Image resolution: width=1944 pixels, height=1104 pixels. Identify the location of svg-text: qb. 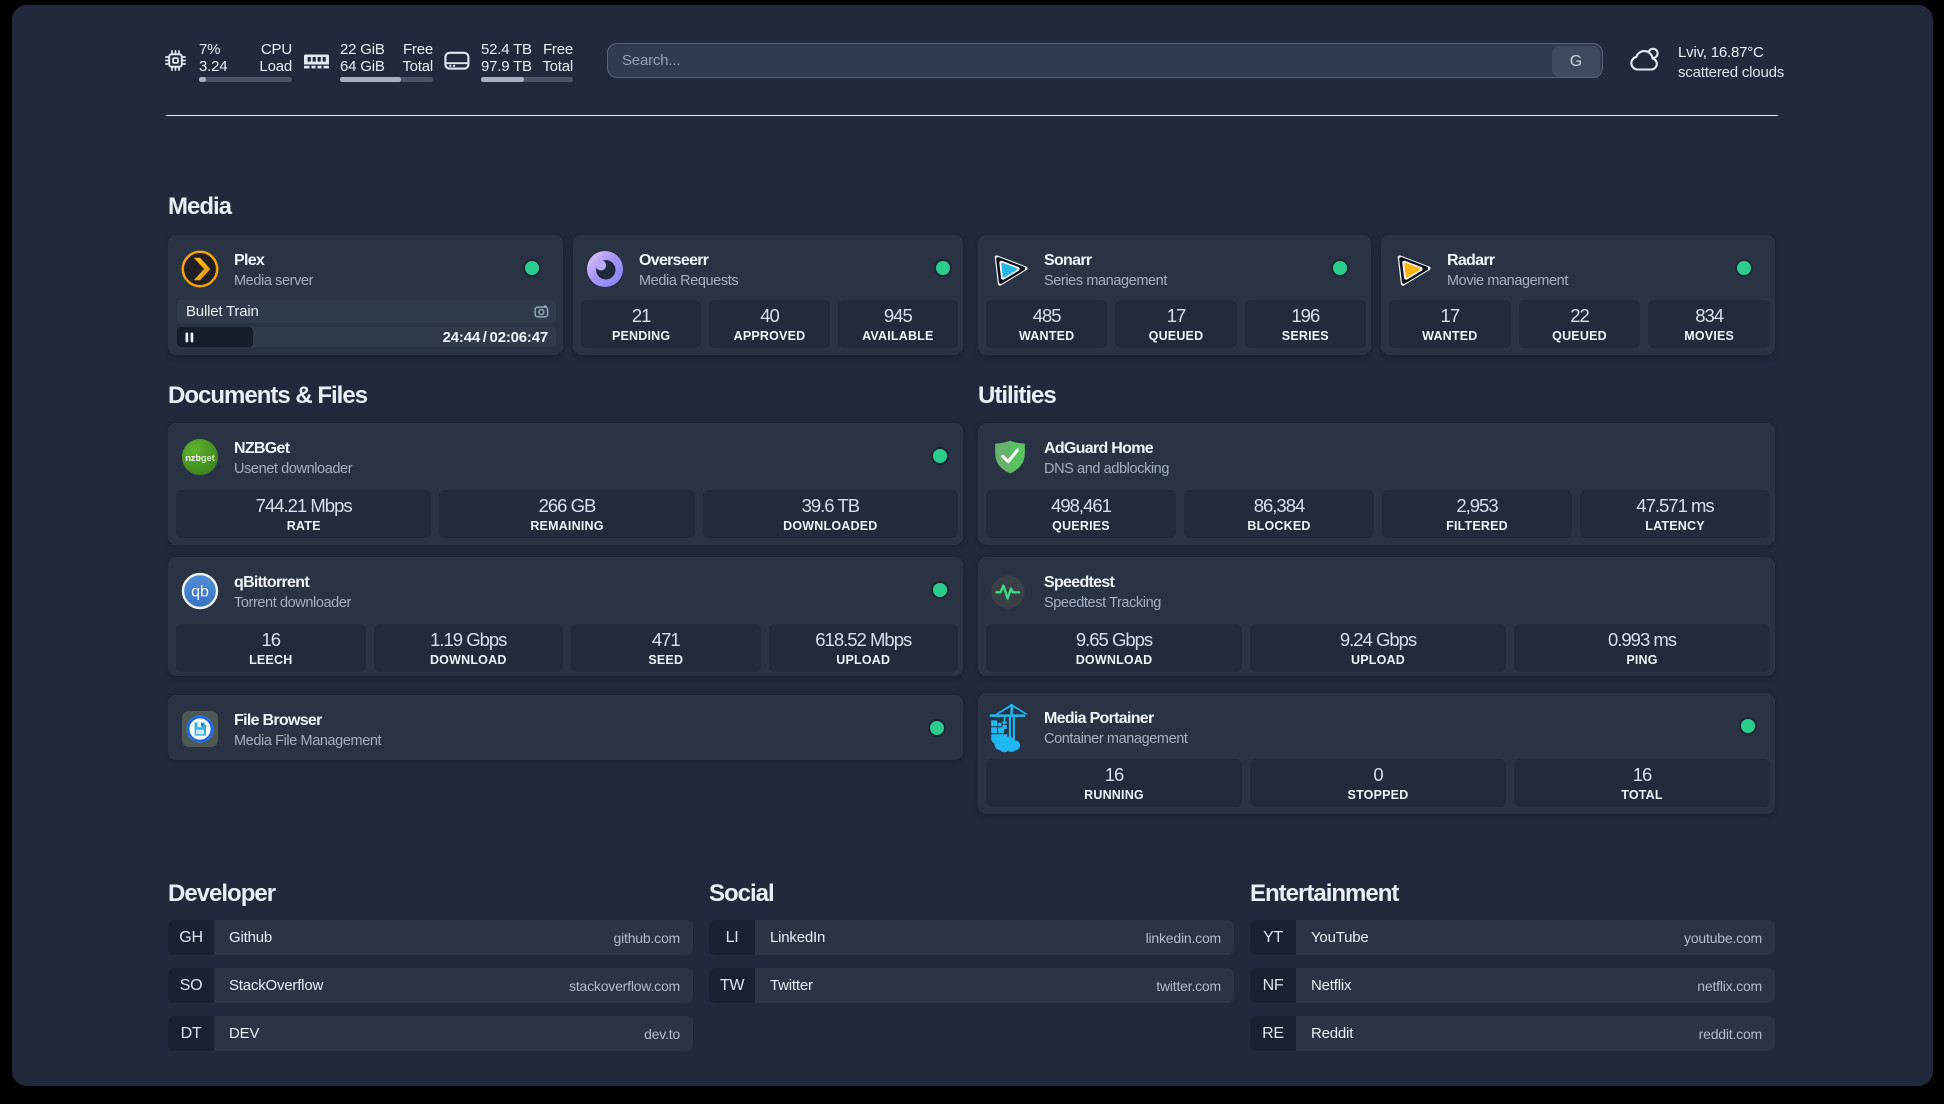
(200, 592).